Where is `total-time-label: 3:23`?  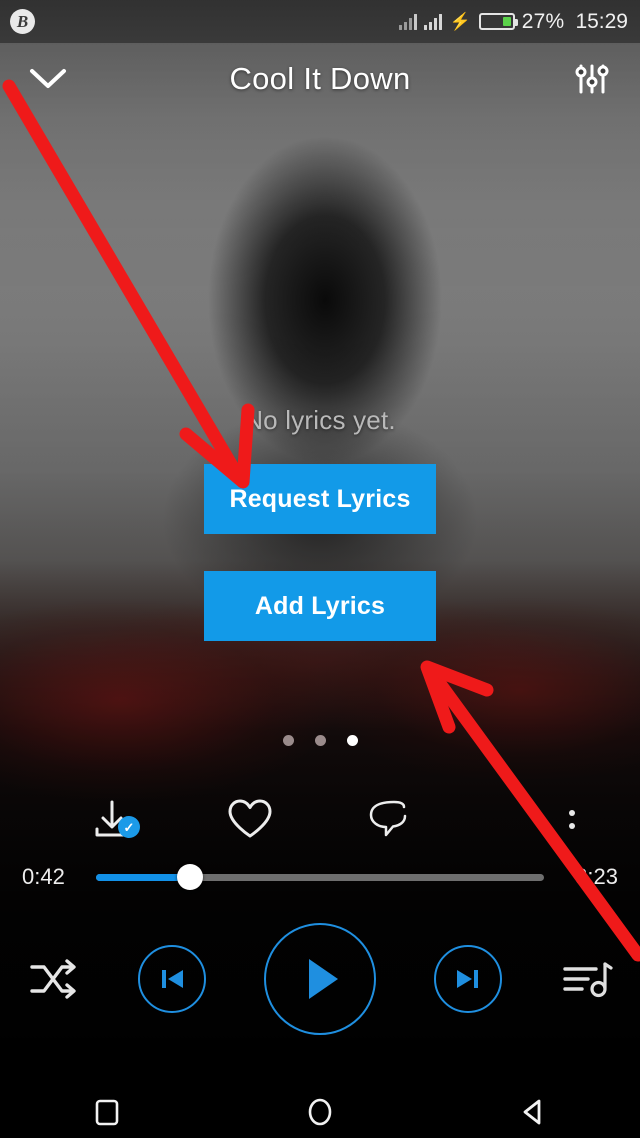
total-time-label: 3:23 is located at coordinates (596, 876).